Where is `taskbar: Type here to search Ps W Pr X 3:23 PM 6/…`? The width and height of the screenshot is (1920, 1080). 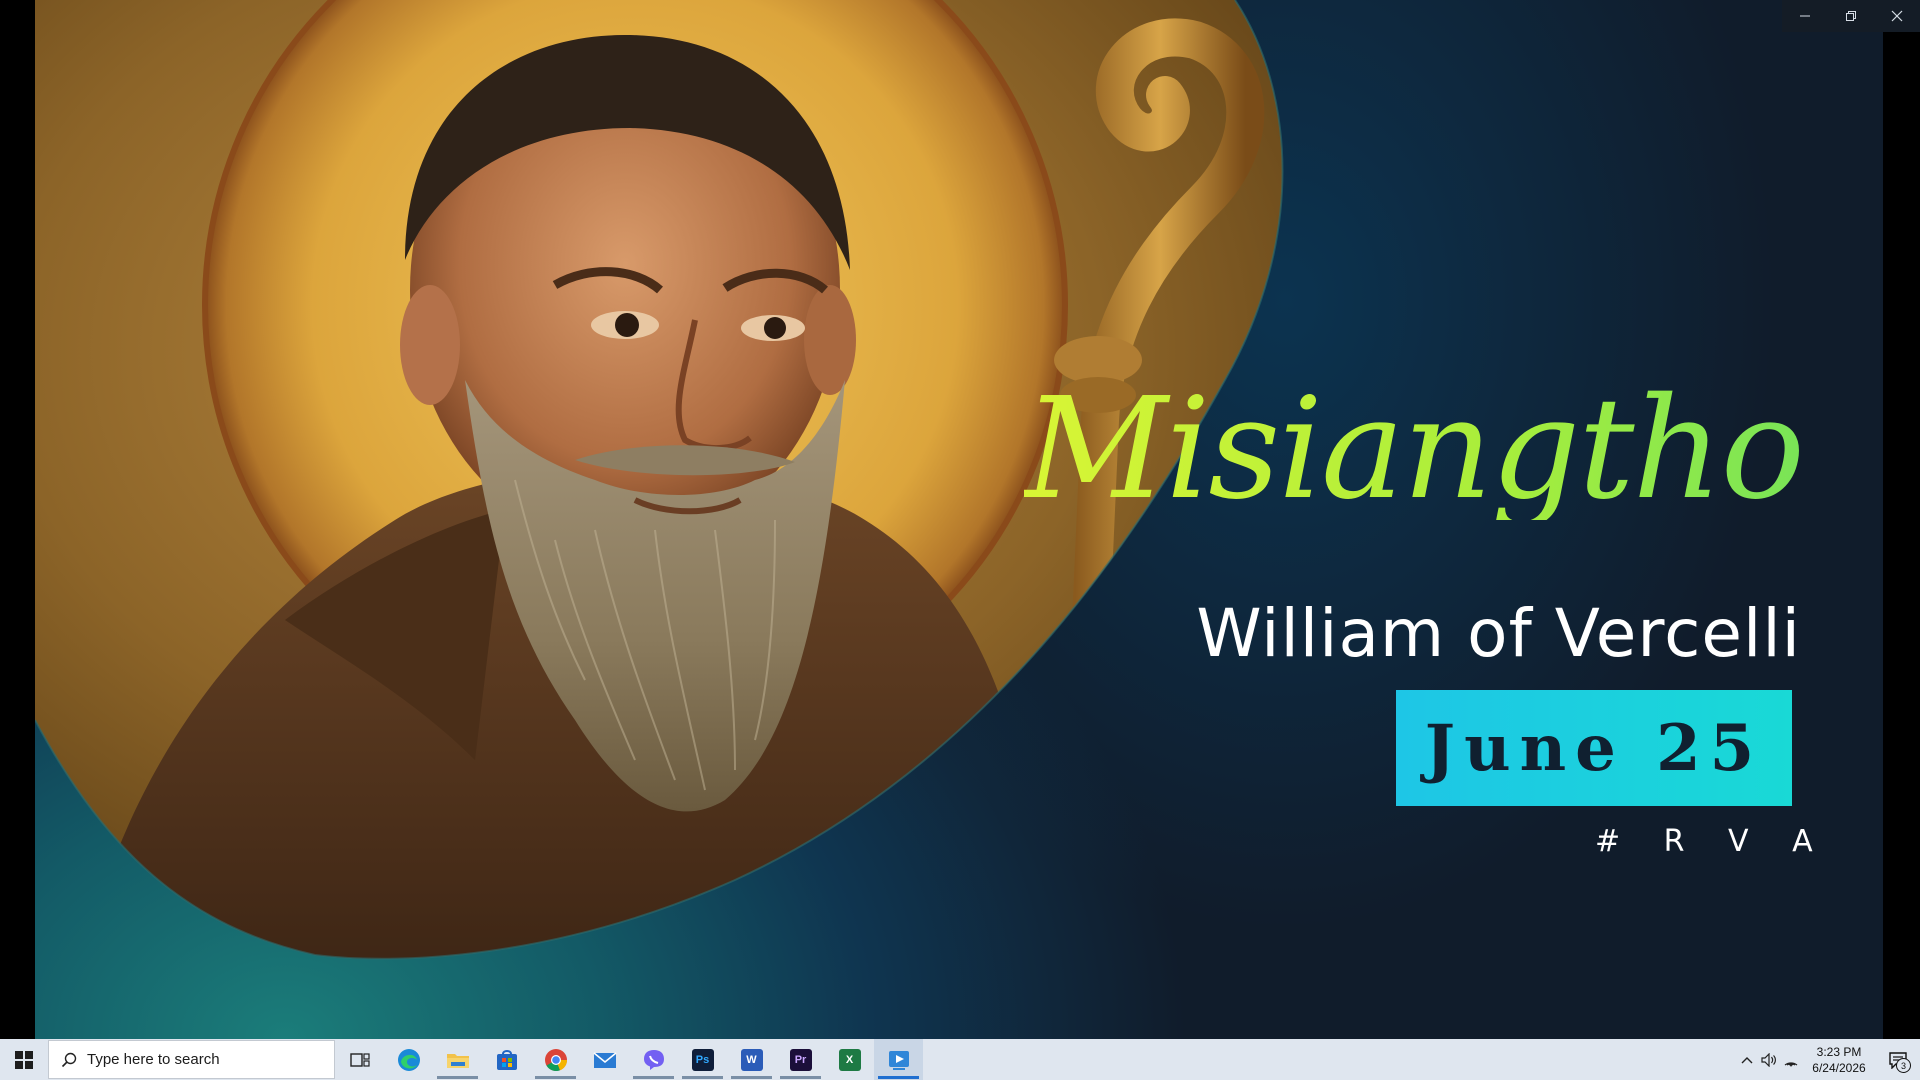 taskbar: Type here to search Ps W Pr X 3:23 PM 6/… is located at coordinates (960, 1059).